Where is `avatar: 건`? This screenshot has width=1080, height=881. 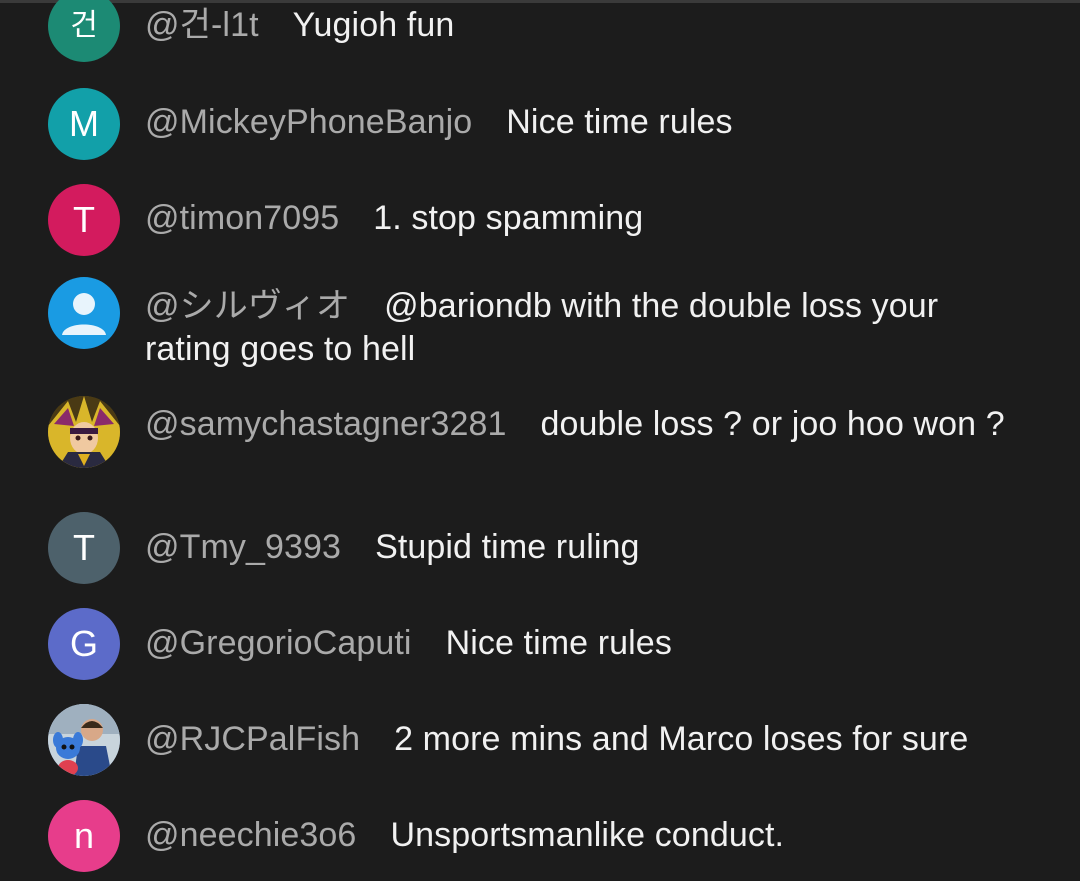 avatar: 건 is located at coordinates (84, 31).